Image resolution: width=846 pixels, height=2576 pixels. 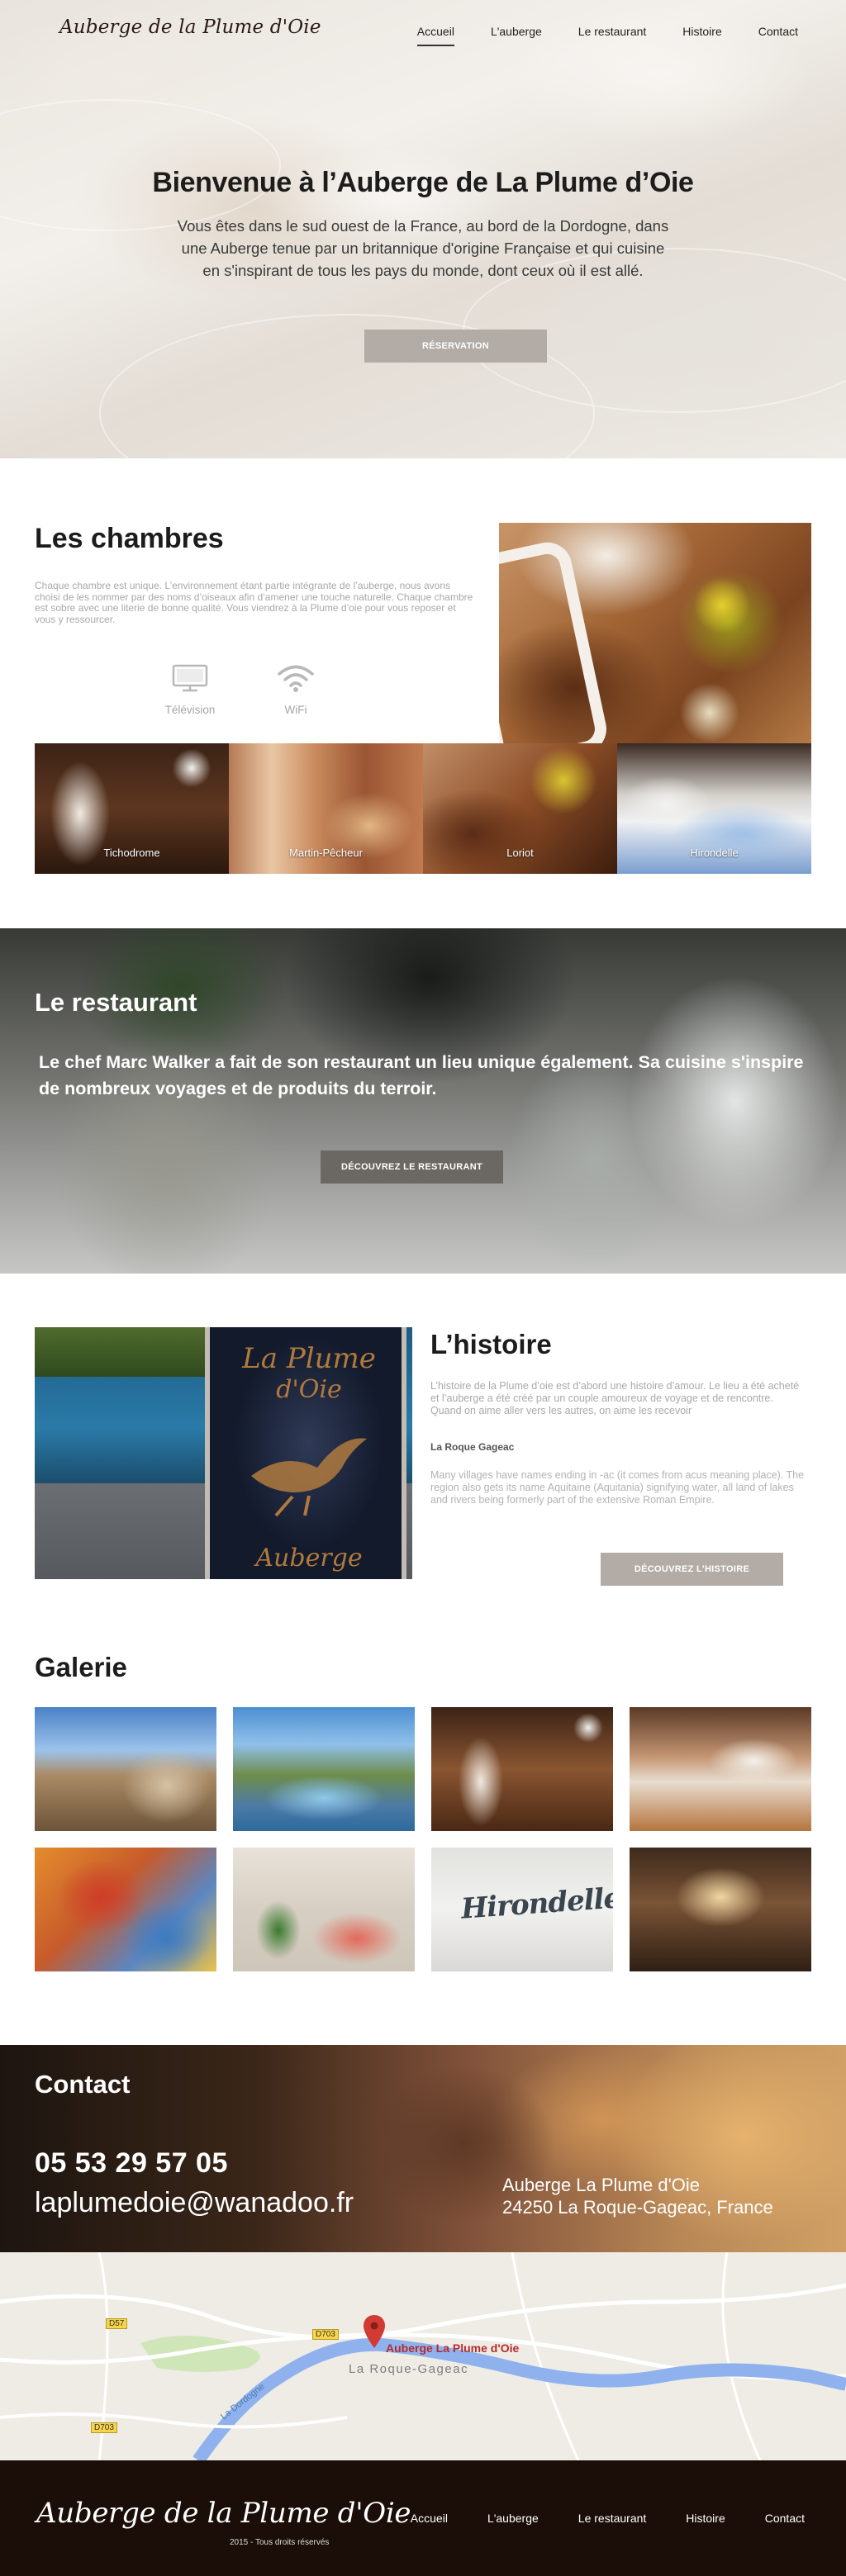 I want to click on contact-title: Contact, so click(x=83, y=2084).